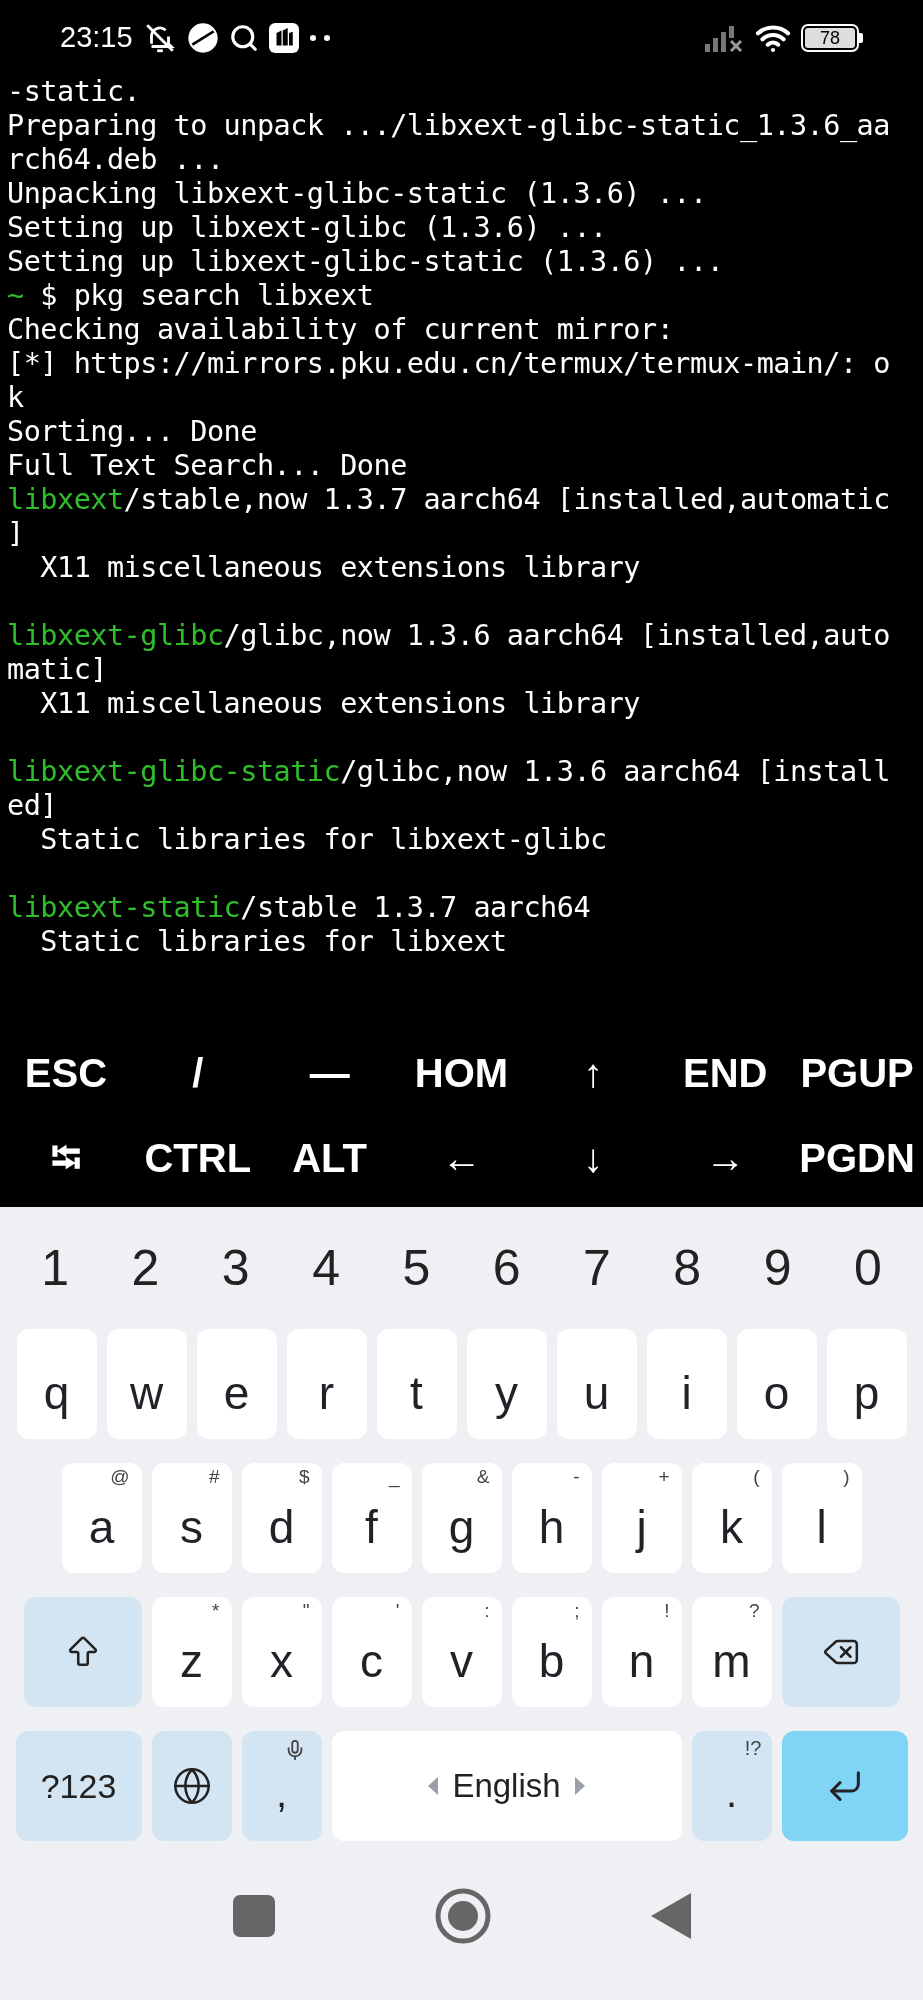  Describe the element at coordinates (32, 806) in the screenshot. I see `terminal-line: ed]` at that location.